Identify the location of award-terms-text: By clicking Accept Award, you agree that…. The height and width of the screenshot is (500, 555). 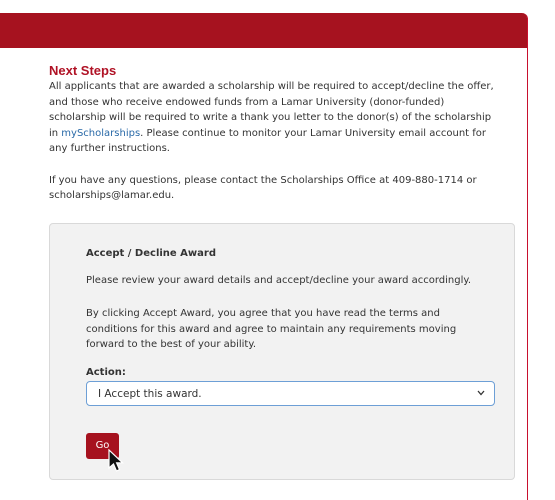
(296, 329).